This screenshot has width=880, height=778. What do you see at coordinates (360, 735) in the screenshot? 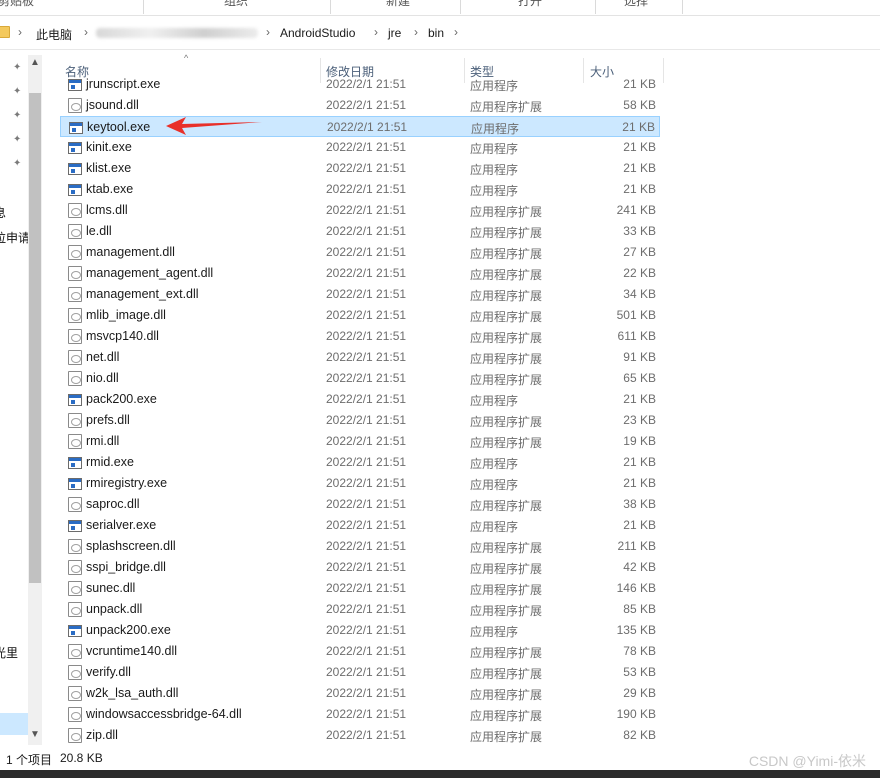
I see `file-row: zip.dll 2022/2/1 21:51 应用程序扩展 82 KB` at bounding box center [360, 735].